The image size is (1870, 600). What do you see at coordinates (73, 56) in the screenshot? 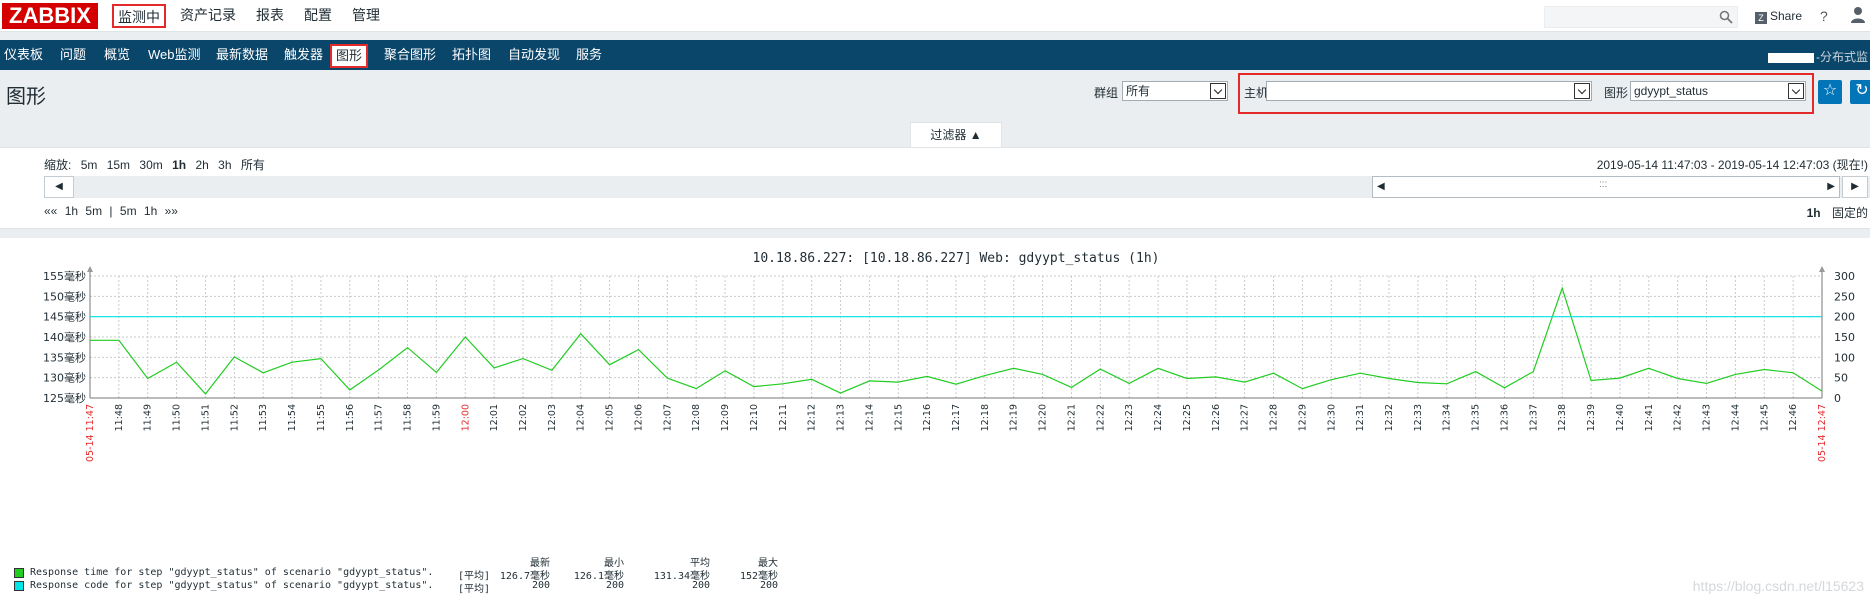
I see `subnav-problems: 问题` at bounding box center [73, 56].